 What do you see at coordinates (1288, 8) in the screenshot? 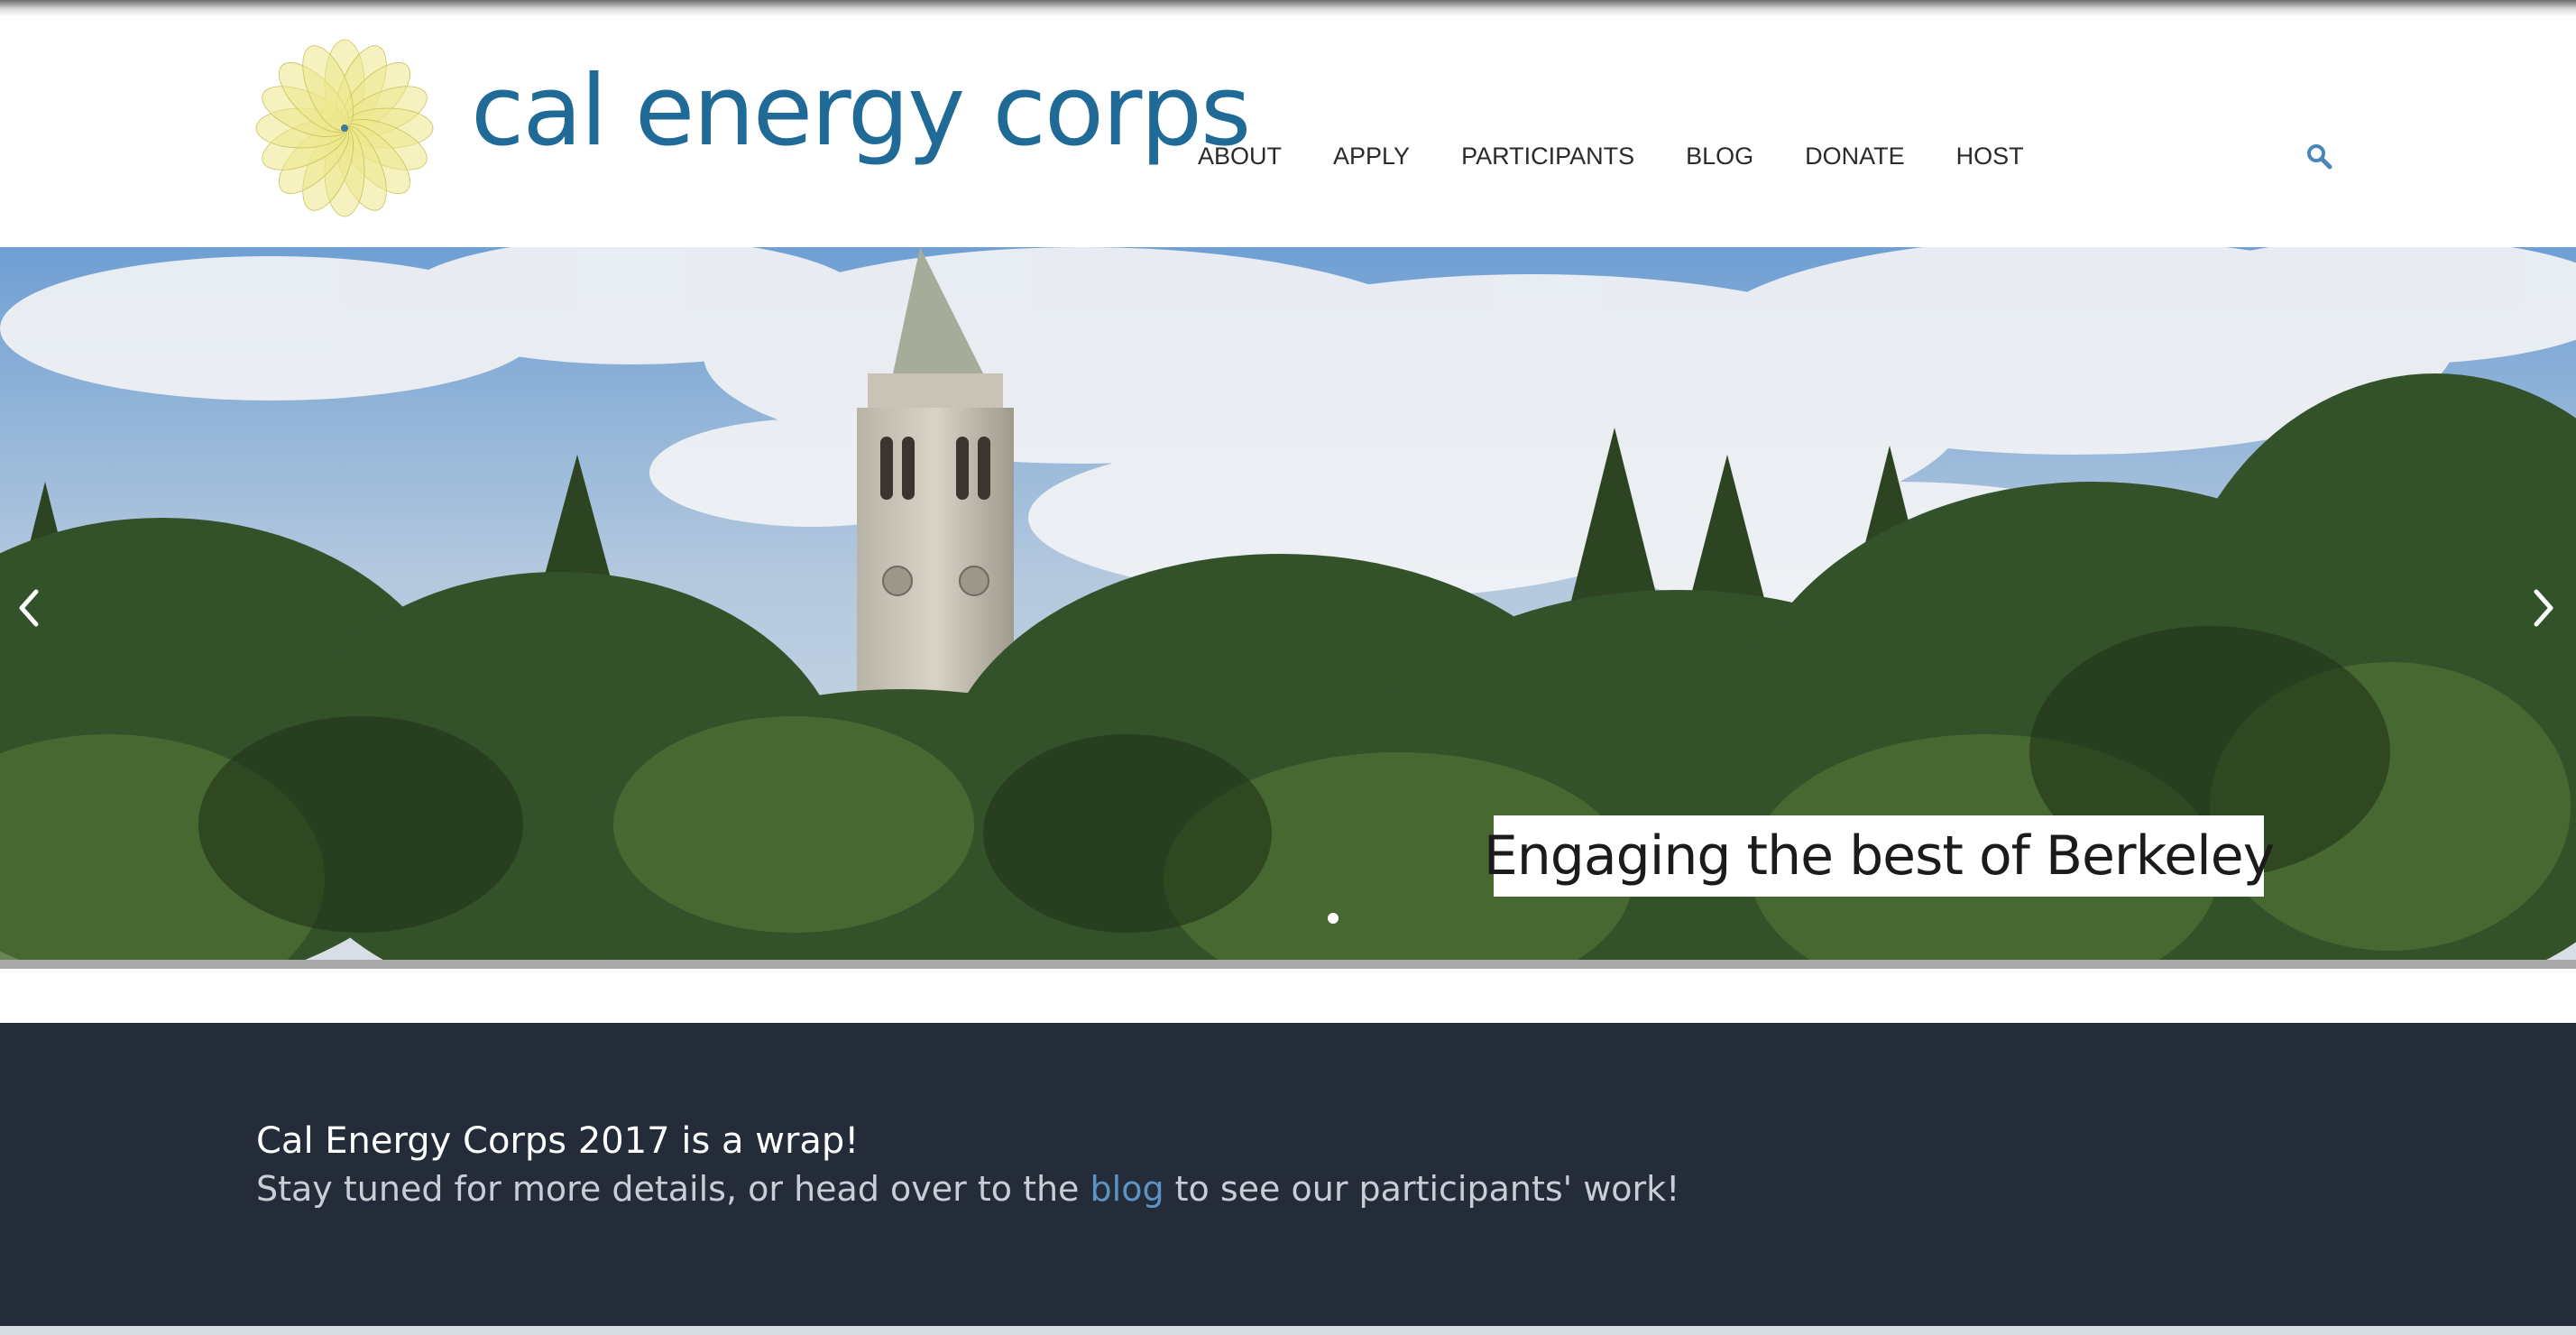
I see `top-shadow` at bounding box center [1288, 8].